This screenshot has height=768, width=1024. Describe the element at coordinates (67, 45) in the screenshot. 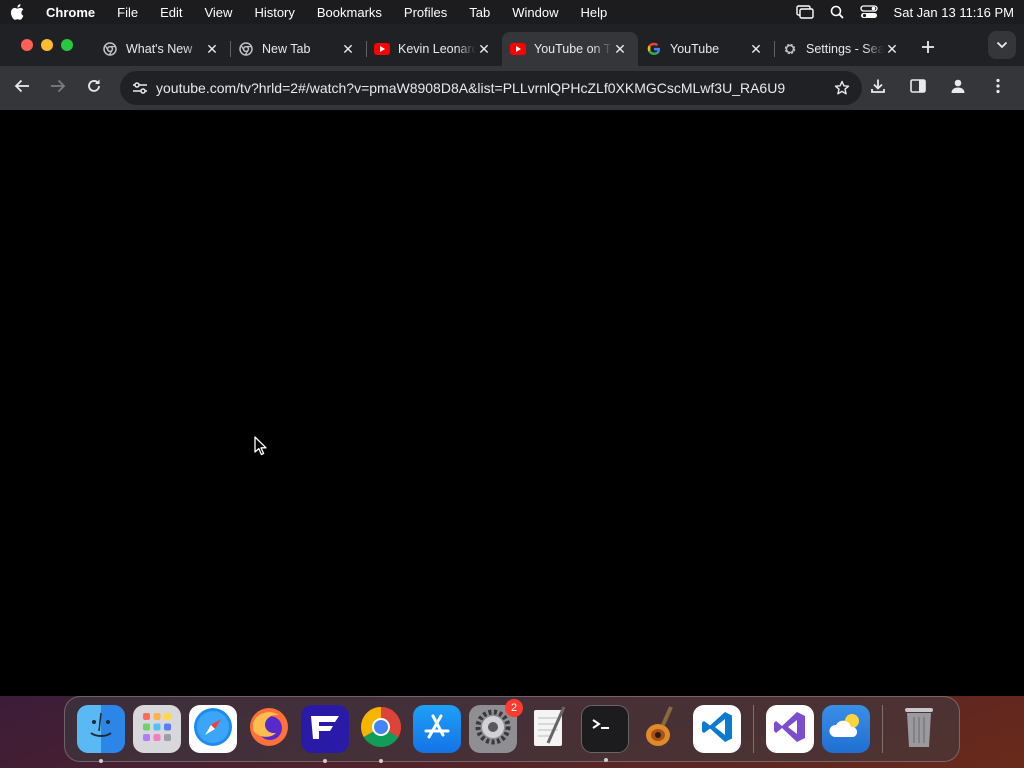

I see `zoom-window-button` at that location.